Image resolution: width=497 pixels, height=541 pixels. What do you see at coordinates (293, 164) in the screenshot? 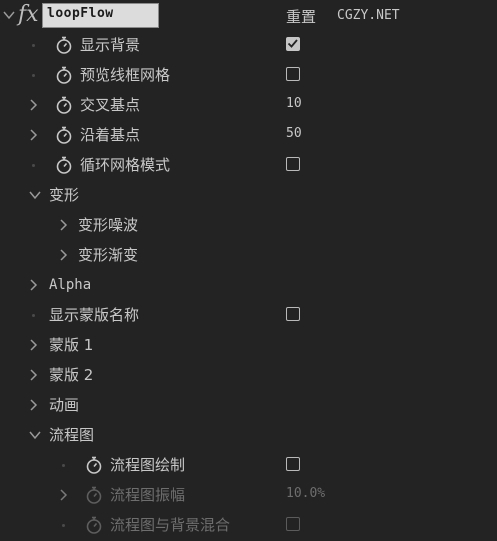
I see `loop-grid-mode-checkbox` at bounding box center [293, 164].